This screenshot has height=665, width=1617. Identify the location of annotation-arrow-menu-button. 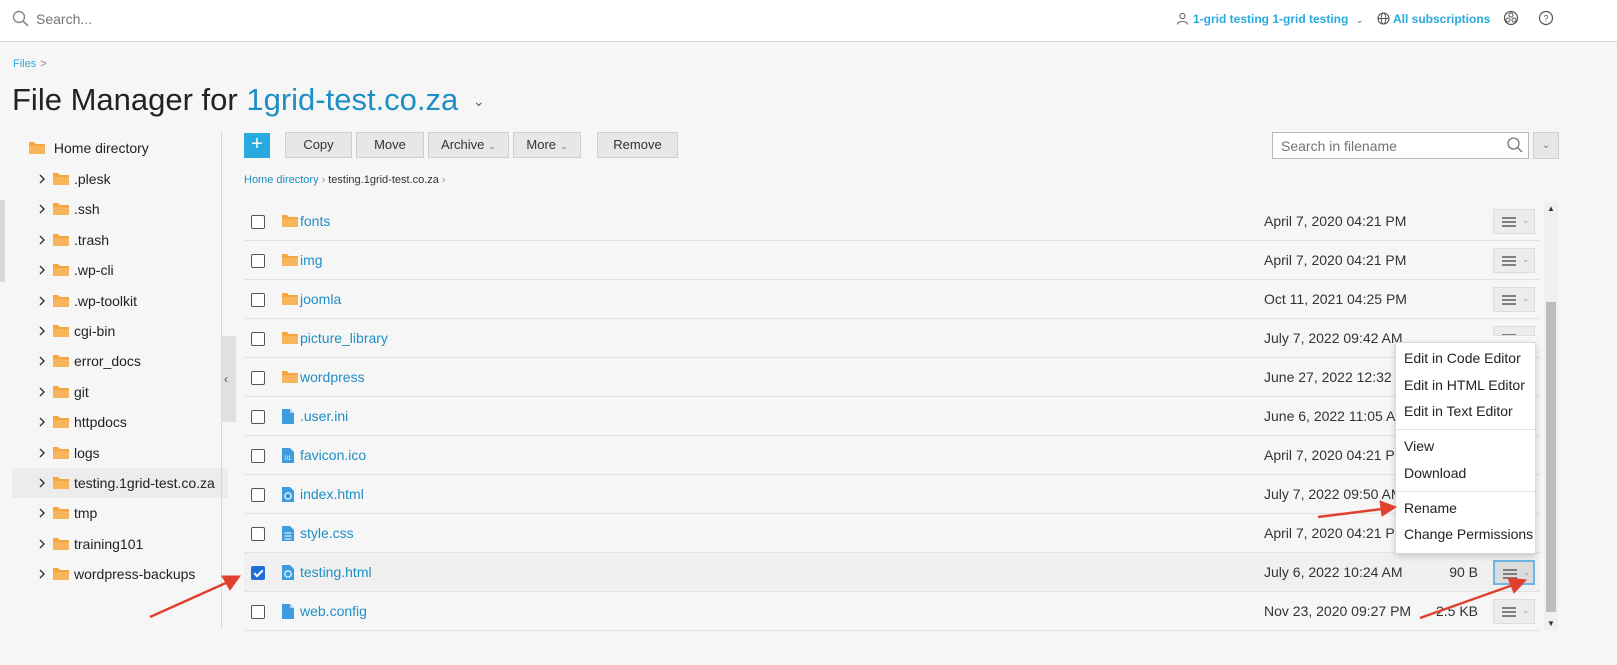
(1473, 598).